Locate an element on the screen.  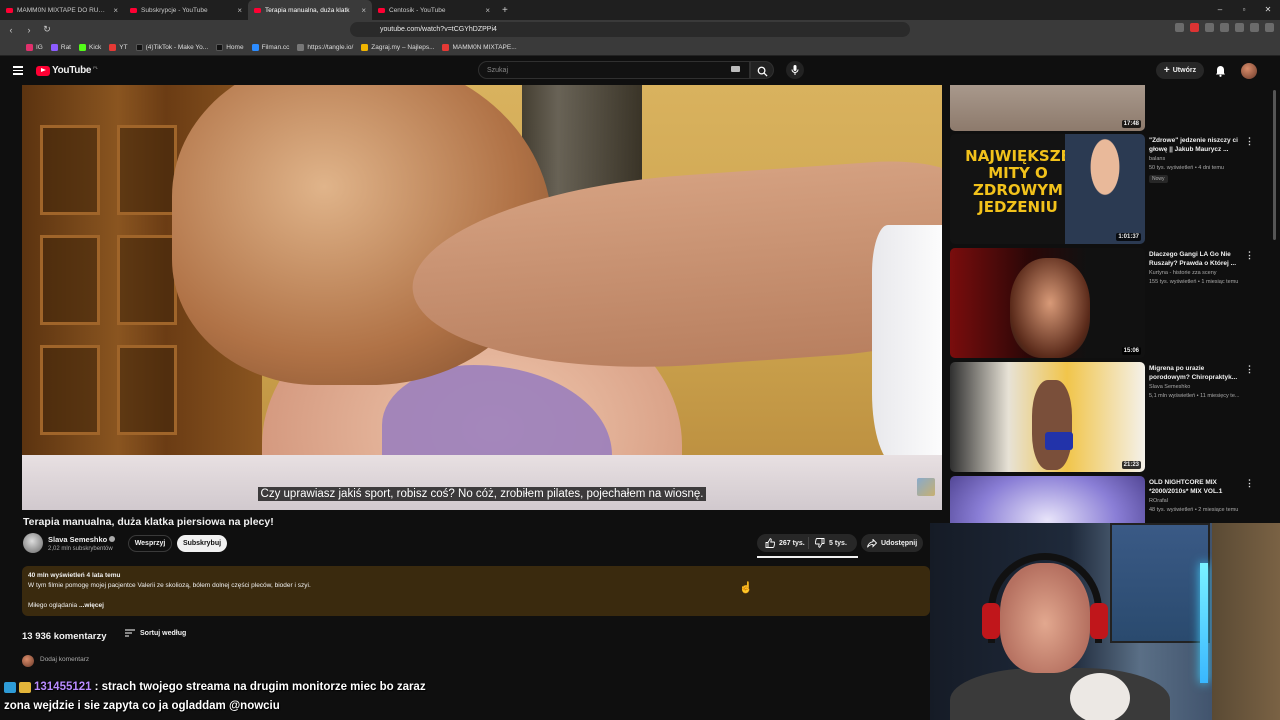
recommendation-channel: balans is located at coordinates (1157, 159).